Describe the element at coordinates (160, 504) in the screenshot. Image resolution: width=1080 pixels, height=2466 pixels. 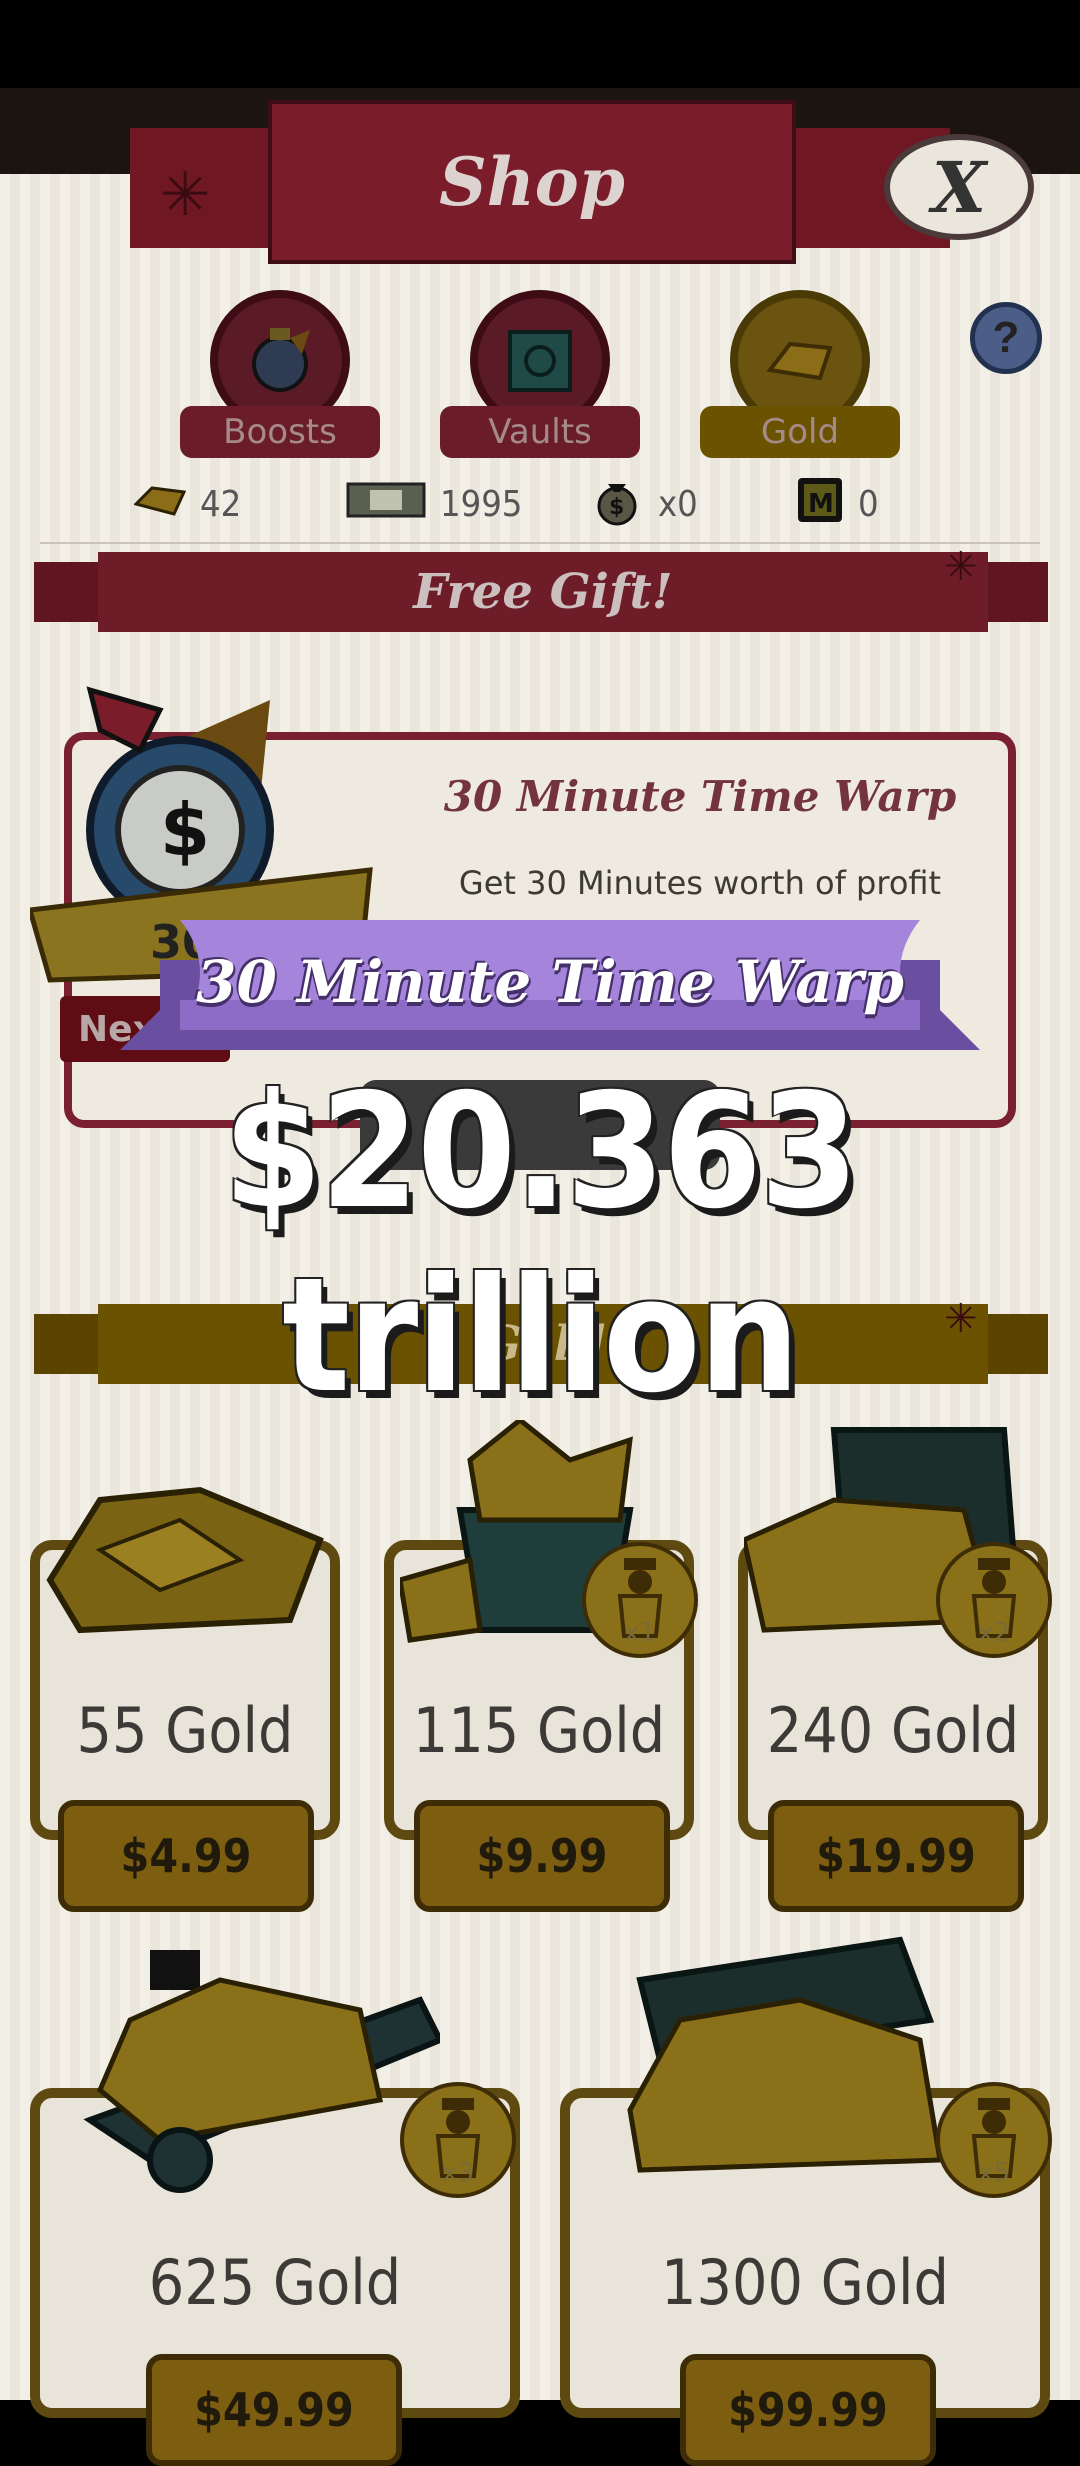
I see `gold-bar-icon` at that location.